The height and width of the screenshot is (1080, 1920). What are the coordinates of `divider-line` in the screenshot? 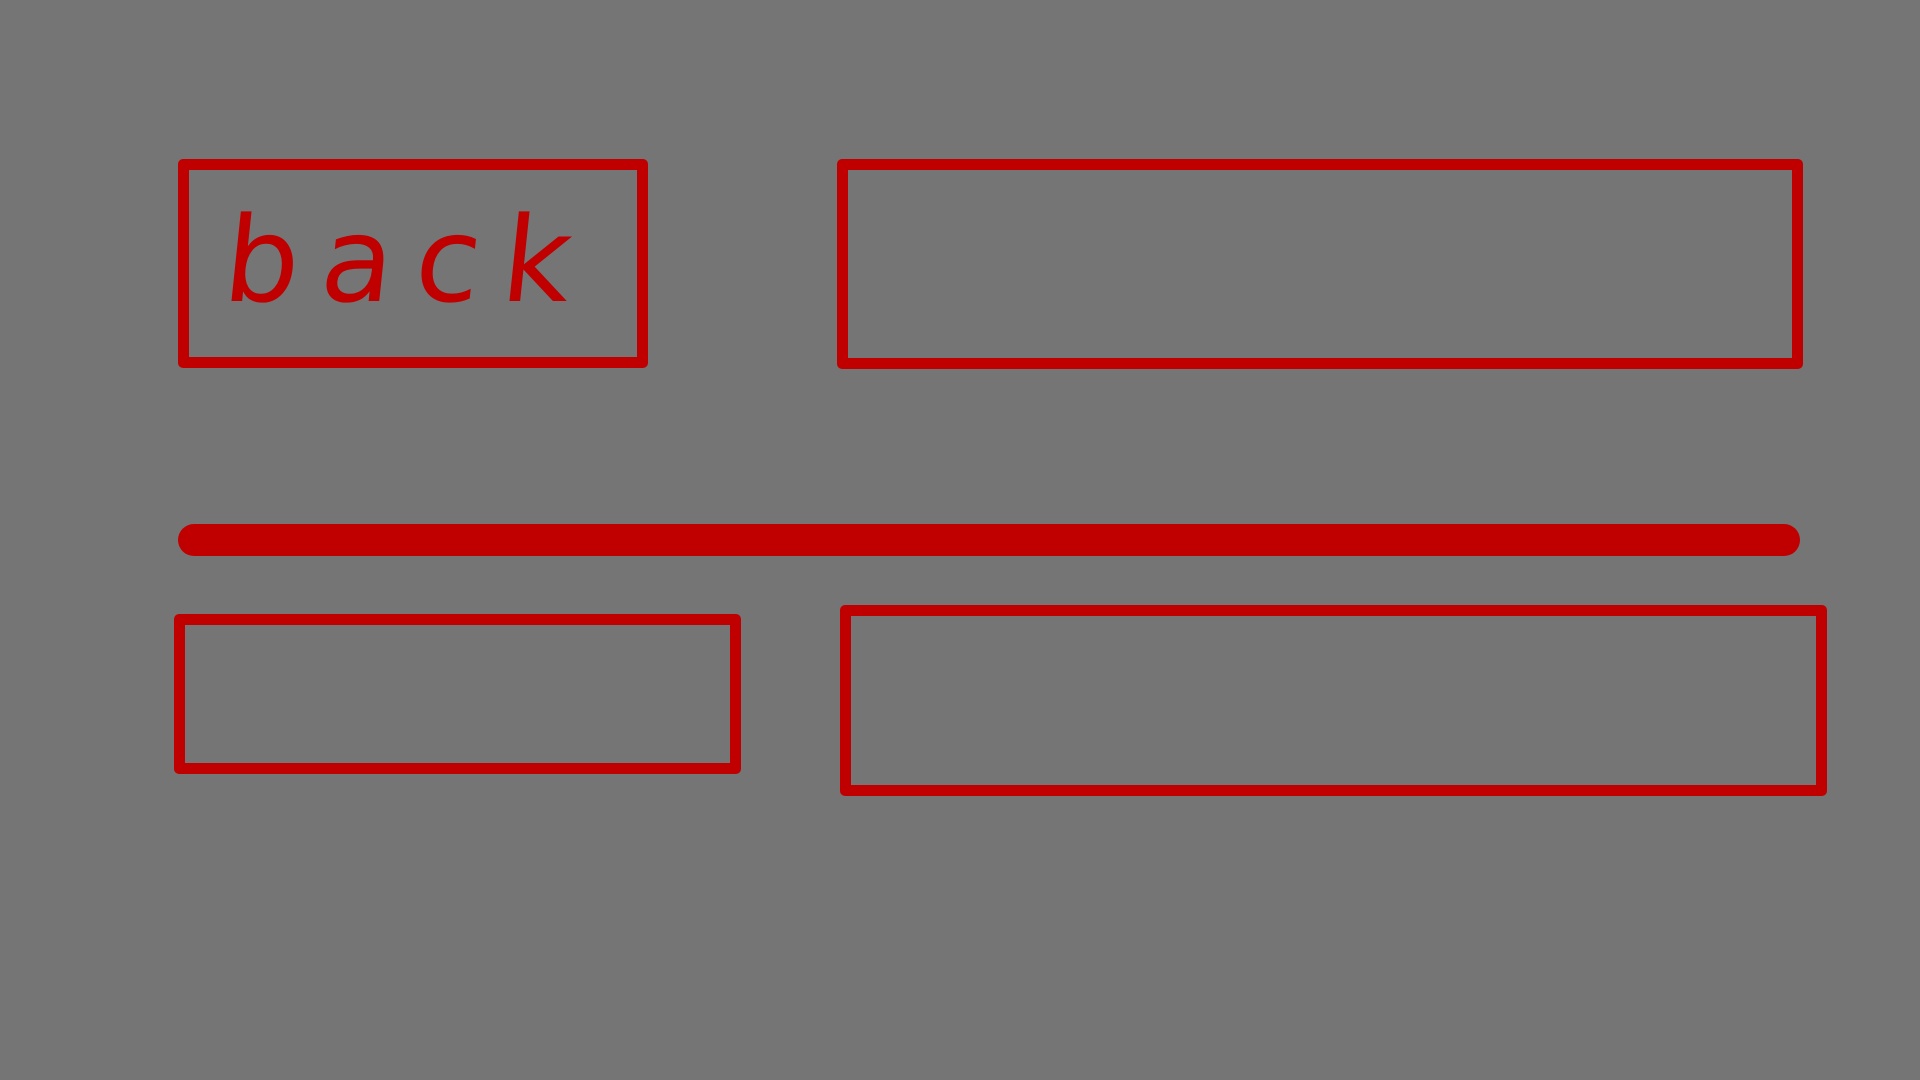 It's located at (989, 540).